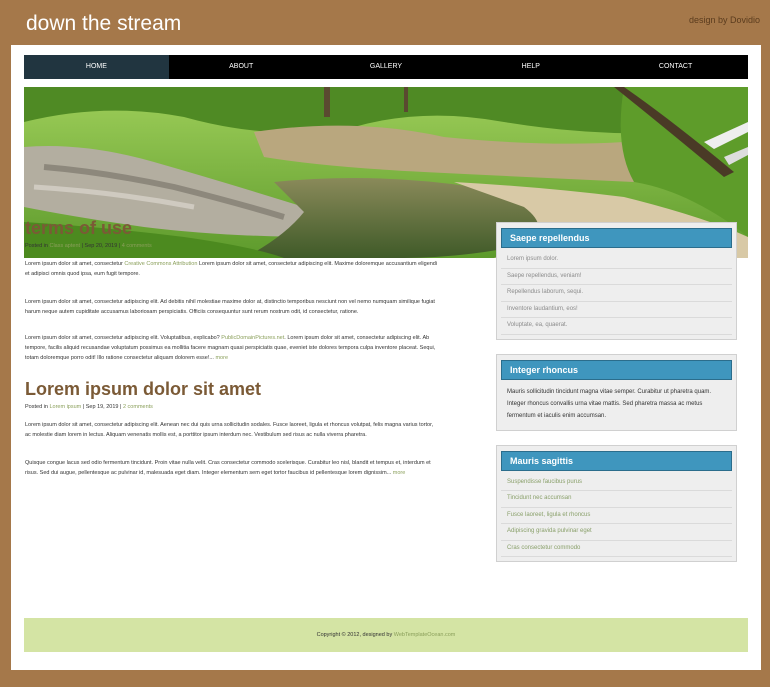  What do you see at coordinates (64, 246) in the screenshot?
I see `category-link: Class aptent` at bounding box center [64, 246].